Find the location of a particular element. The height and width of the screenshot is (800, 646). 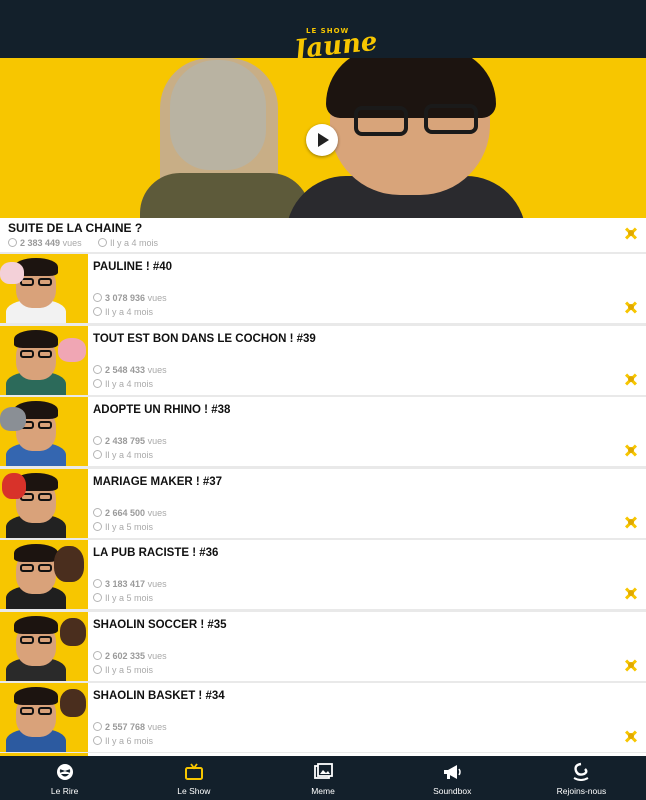

video-views: 2 548 433 vues is located at coordinates (130, 369).